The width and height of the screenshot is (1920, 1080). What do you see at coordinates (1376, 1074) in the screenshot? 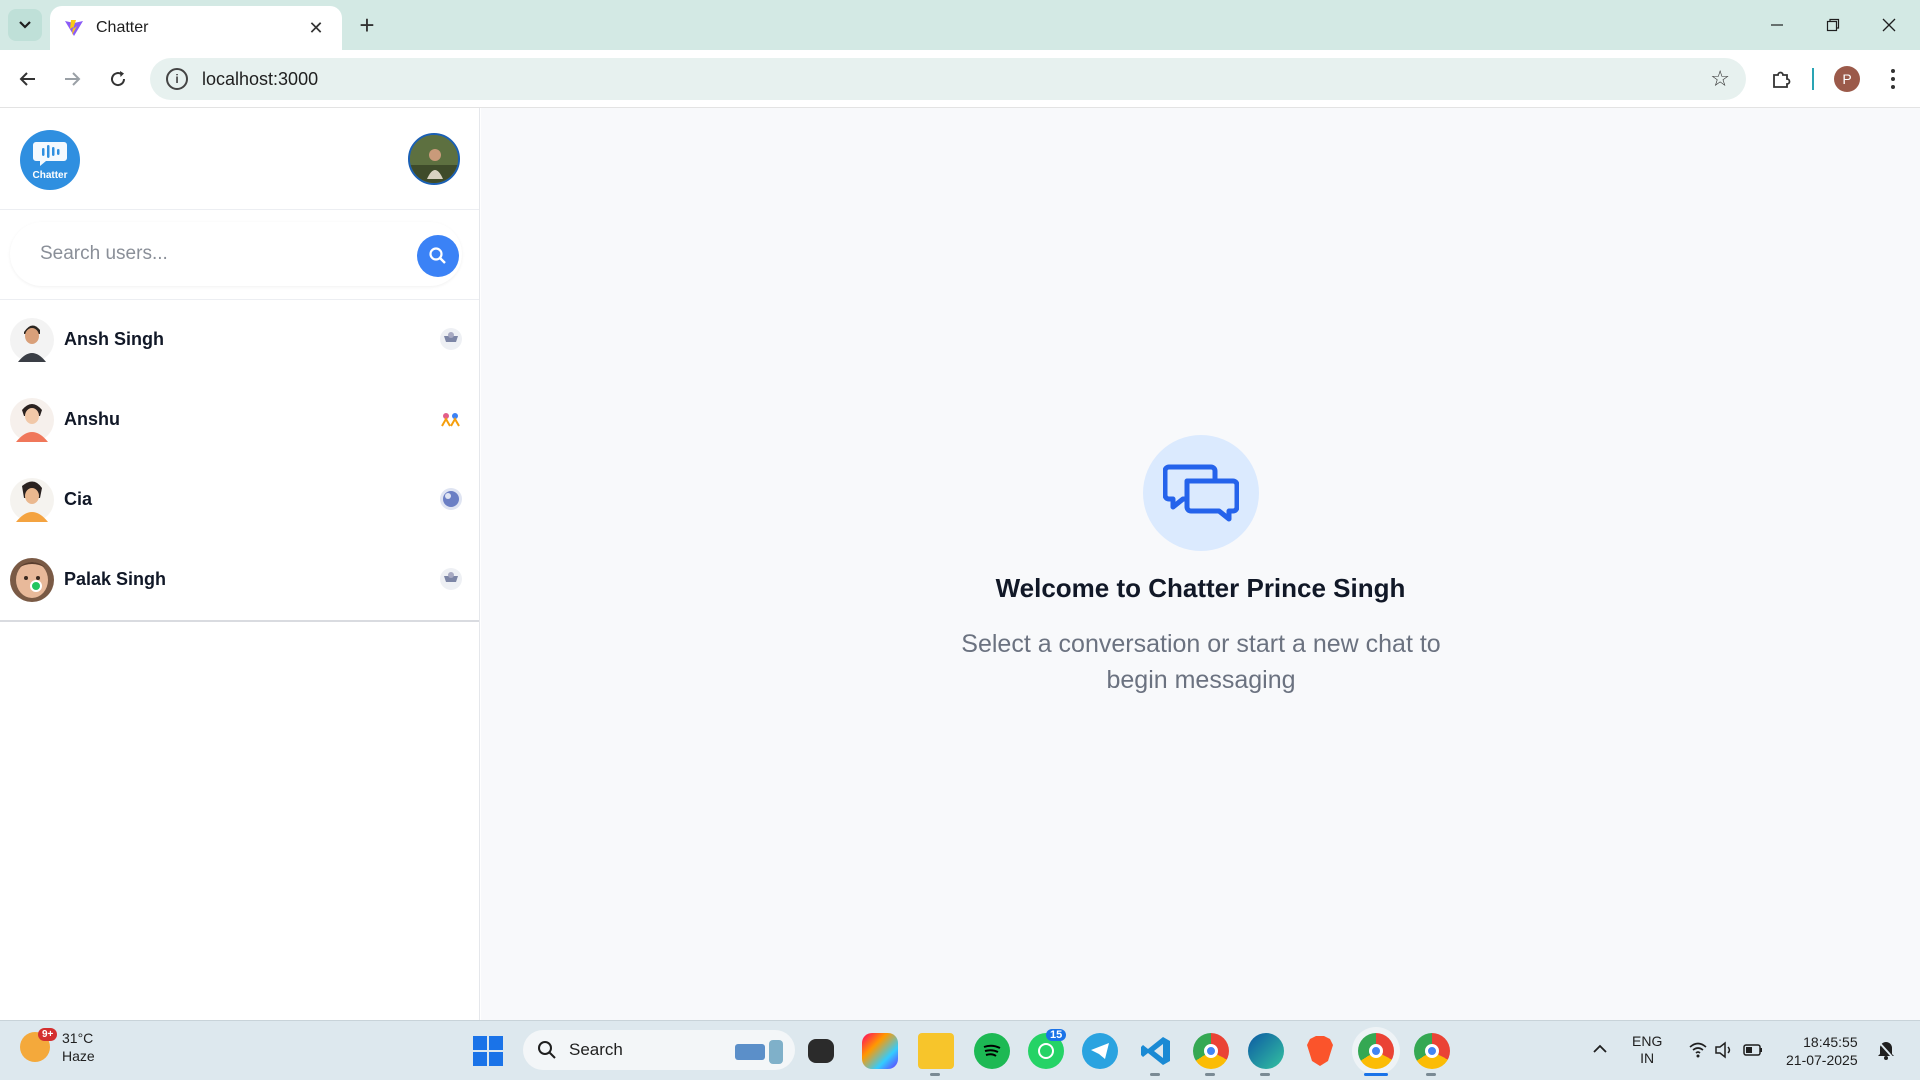
I see `active-indicator` at bounding box center [1376, 1074].